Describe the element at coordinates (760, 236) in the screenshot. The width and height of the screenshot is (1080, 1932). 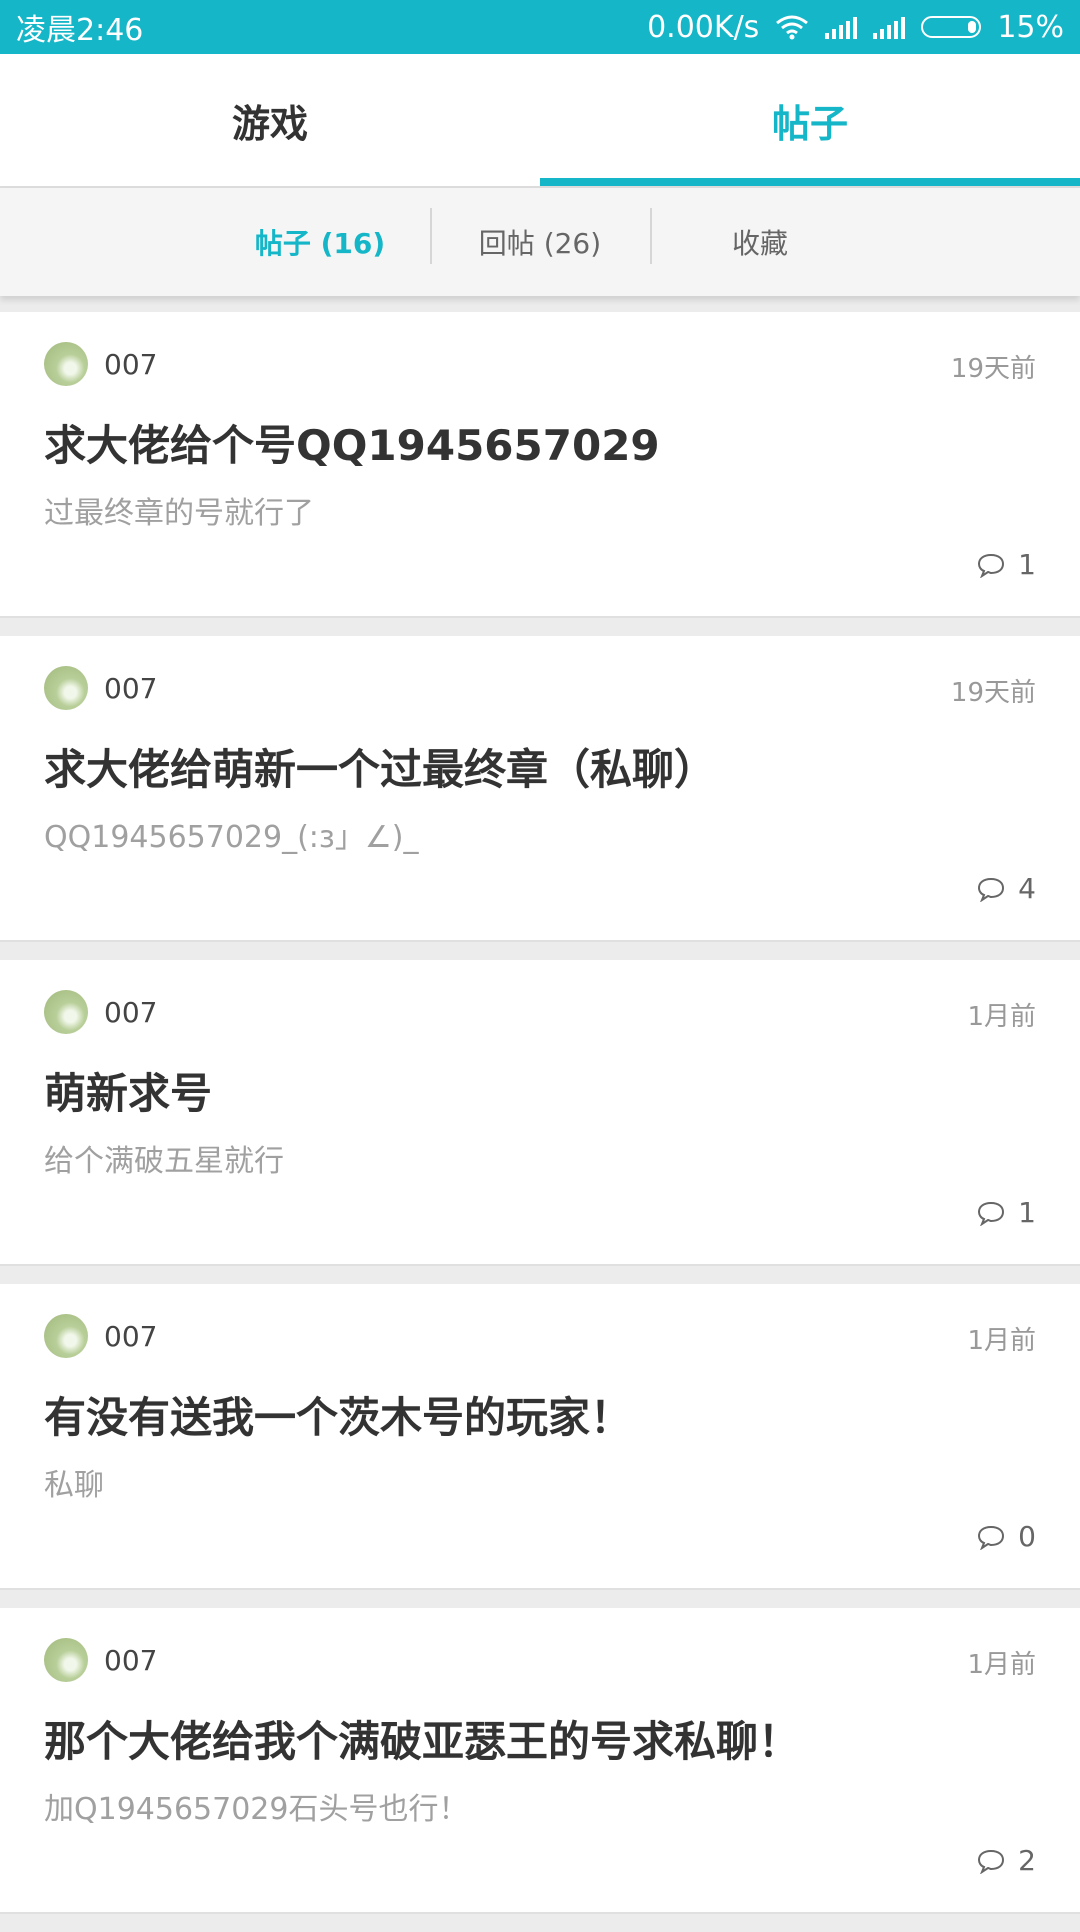
I see `subtab-favorites: 收藏` at that location.